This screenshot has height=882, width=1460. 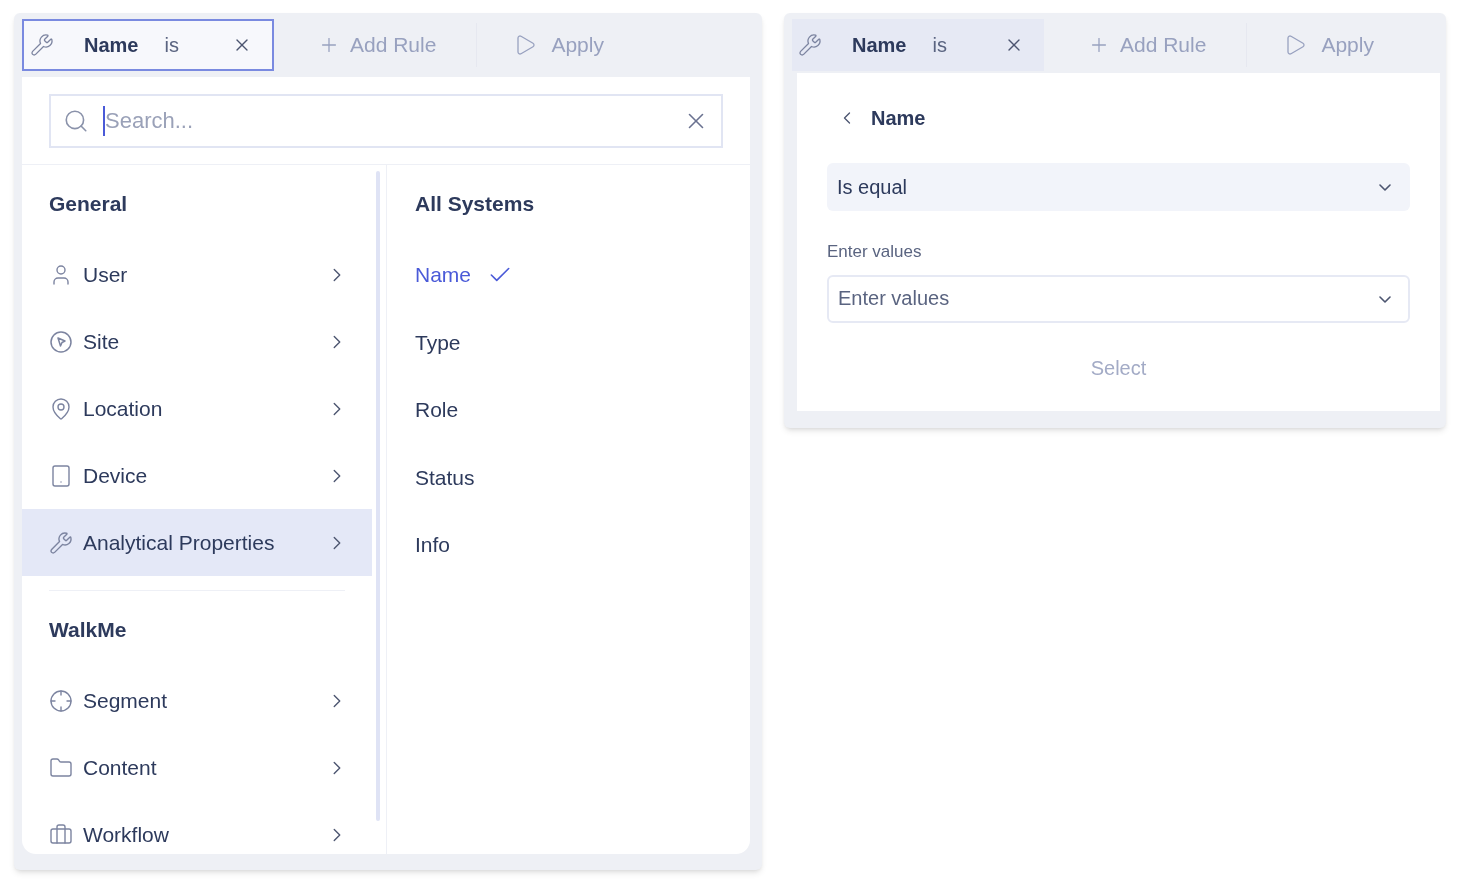 I want to click on option-item: Name, so click(x=443, y=275).